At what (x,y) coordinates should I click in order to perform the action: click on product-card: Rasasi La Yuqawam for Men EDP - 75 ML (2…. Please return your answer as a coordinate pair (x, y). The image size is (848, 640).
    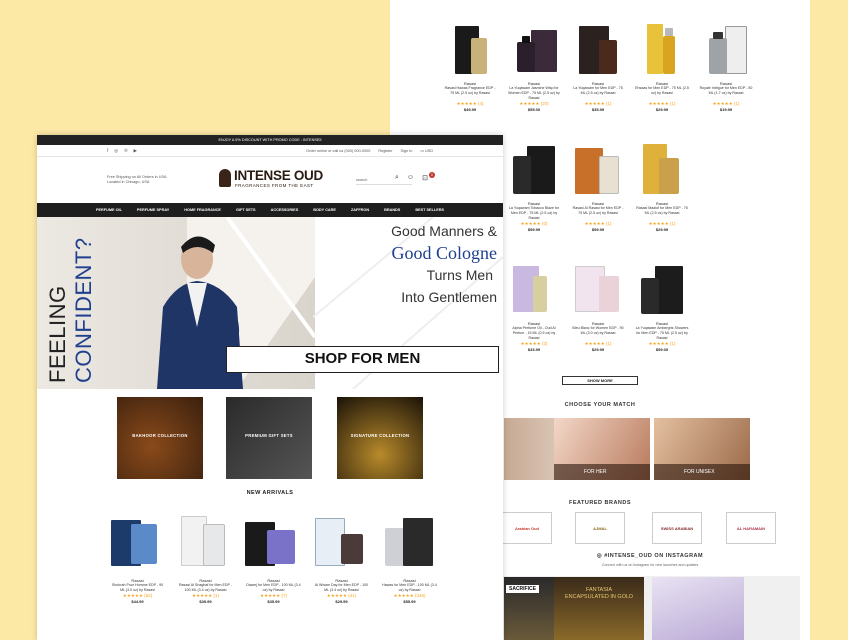
    Looking at the image, I should click on (598, 67).